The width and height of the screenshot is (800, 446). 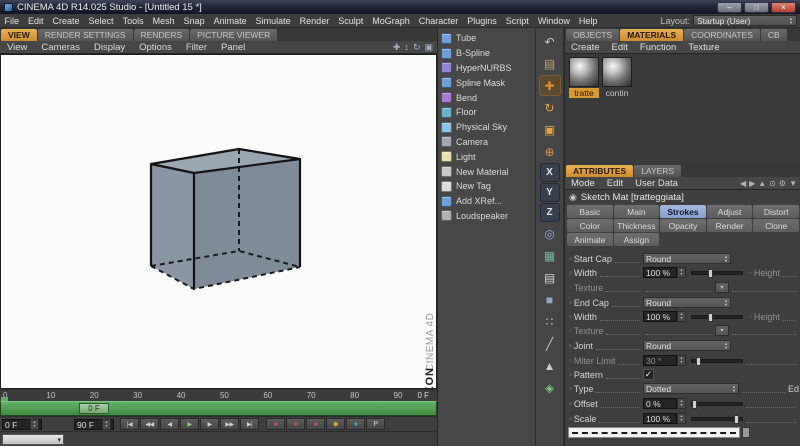 What do you see at coordinates (550, 321) in the screenshot?
I see `point-mode-icon: ∷` at bounding box center [550, 321].